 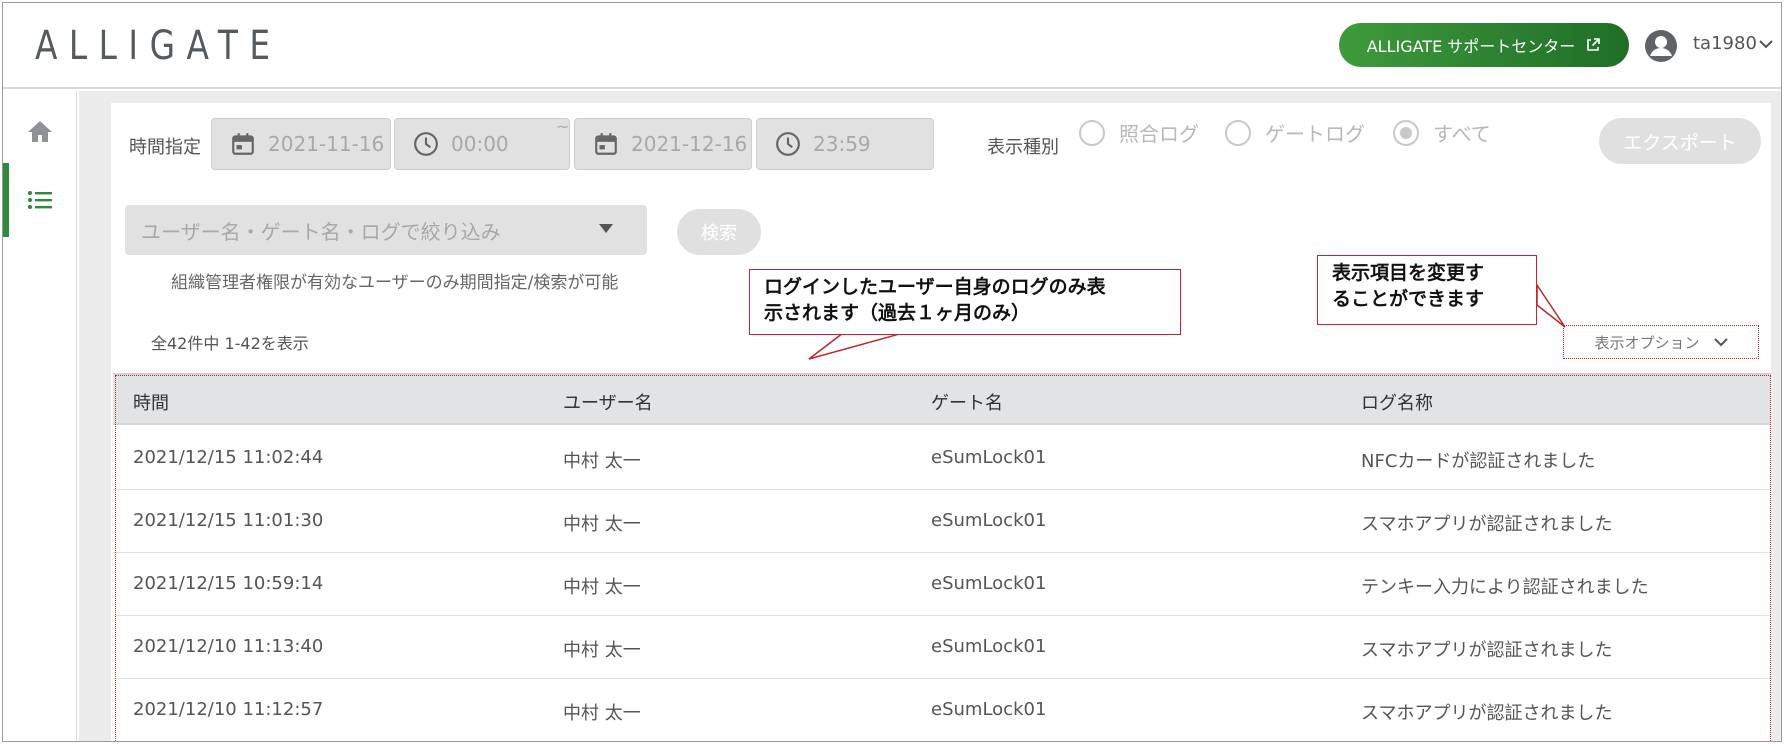 I want to click on cell-log-name: NFCカードが認証されました, so click(x=1478, y=461).